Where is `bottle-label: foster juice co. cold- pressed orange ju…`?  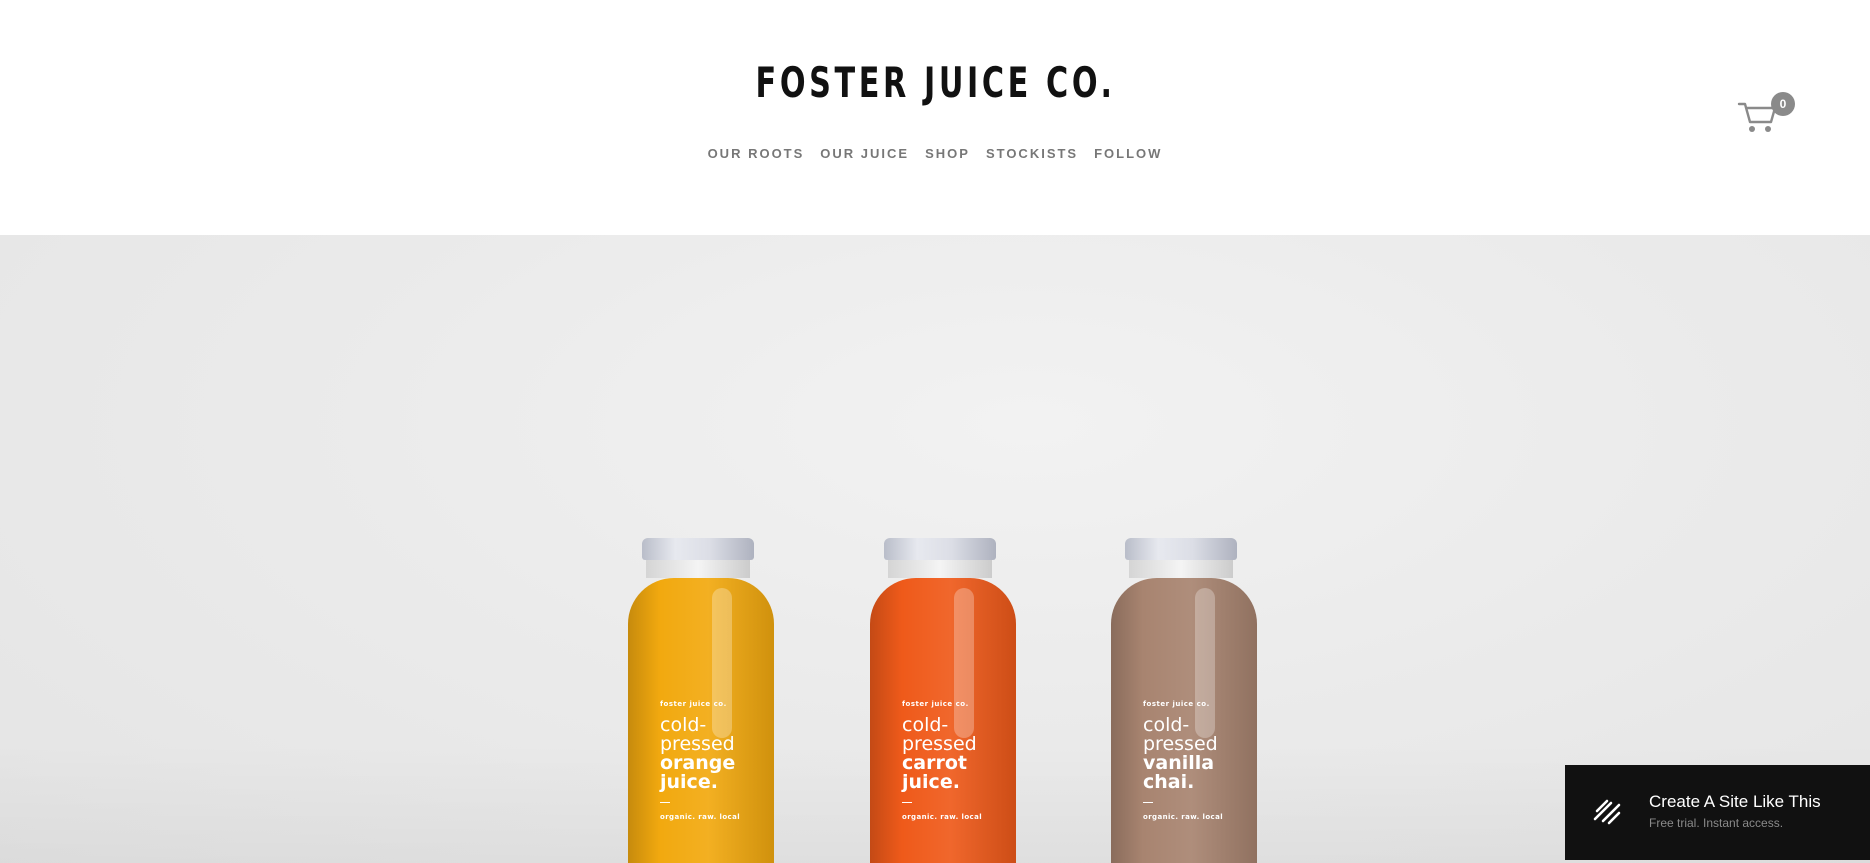 bottle-label: foster juice co. cold- pressed orange ju… is located at coordinates (700, 760).